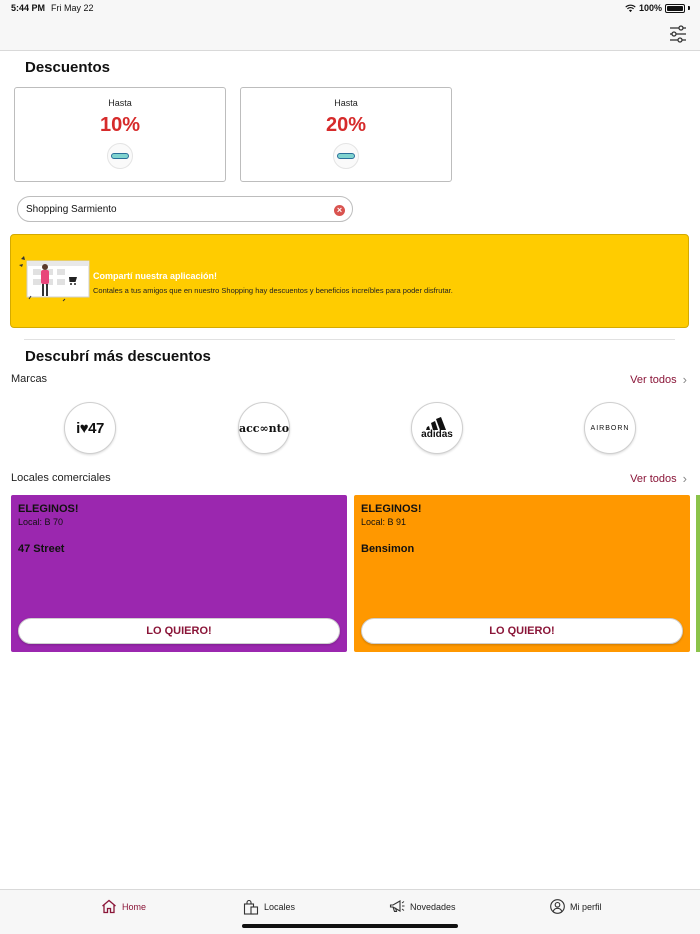 This screenshot has height=934, width=700. I want to click on stores-label: Locales comerciales, so click(61, 478).